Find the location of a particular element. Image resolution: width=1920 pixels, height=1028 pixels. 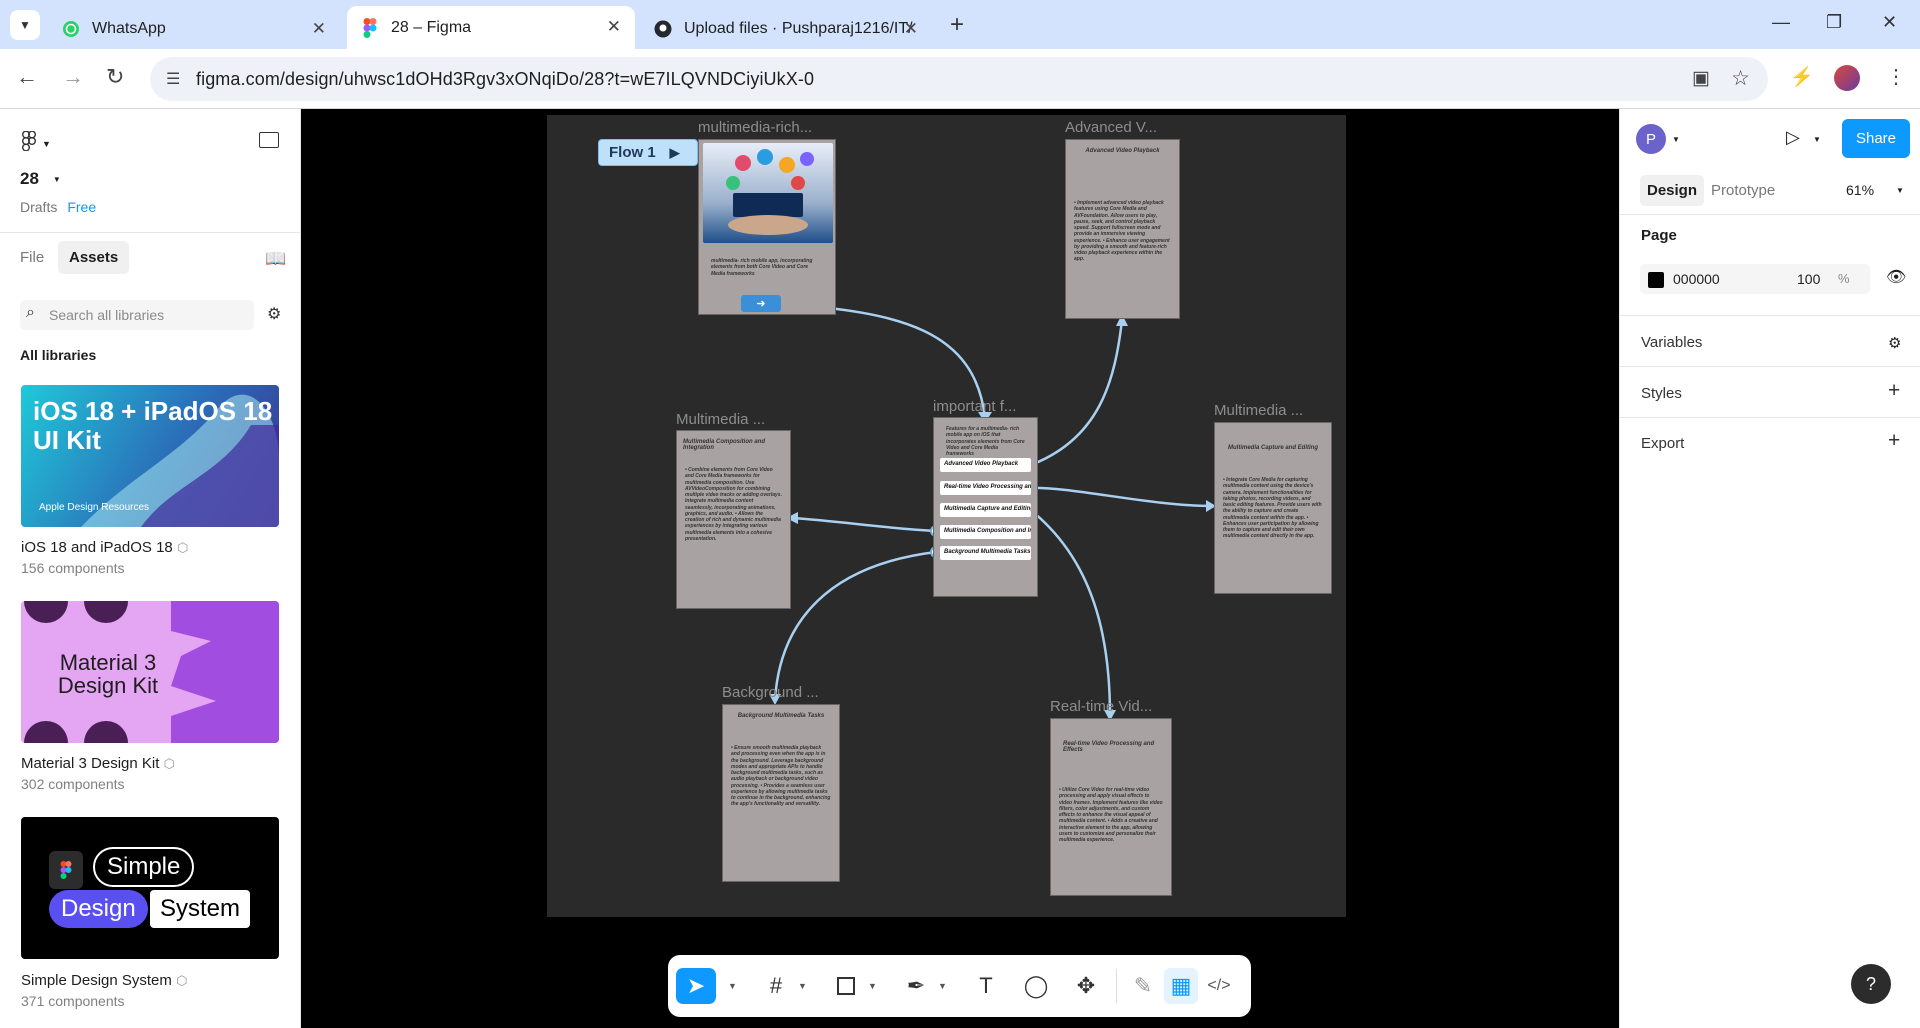

play-flow-icon: ▶ is located at coordinates (675, 153).